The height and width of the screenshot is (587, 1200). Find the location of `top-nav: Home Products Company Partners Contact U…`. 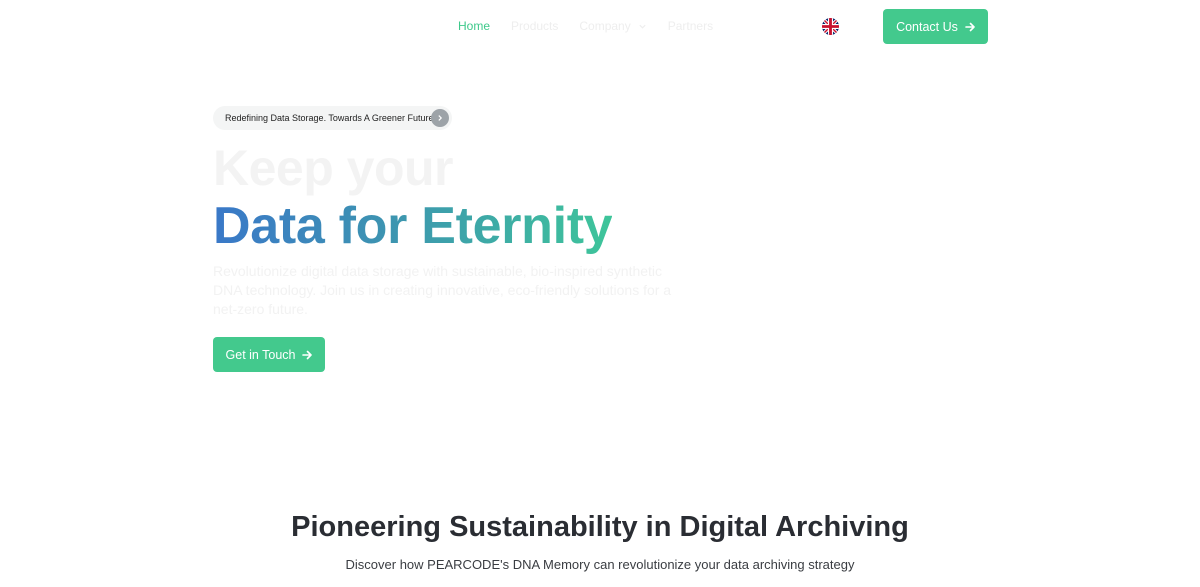

top-nav: Home Products Company Partners Contact U… is located at coordinates (600, 26).